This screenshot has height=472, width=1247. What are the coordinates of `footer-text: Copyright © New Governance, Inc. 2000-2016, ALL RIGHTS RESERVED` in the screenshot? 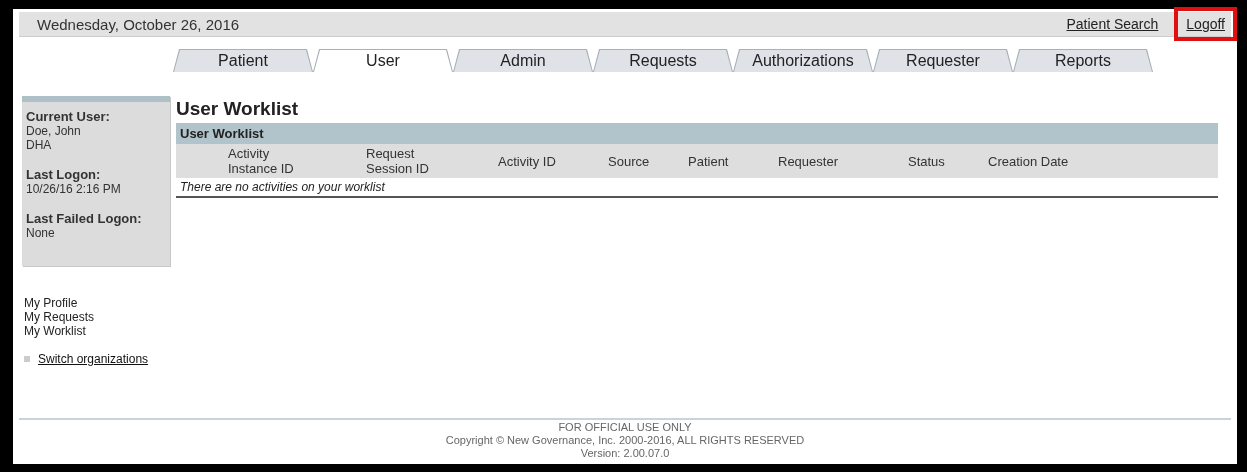 It's located at (625, 440).